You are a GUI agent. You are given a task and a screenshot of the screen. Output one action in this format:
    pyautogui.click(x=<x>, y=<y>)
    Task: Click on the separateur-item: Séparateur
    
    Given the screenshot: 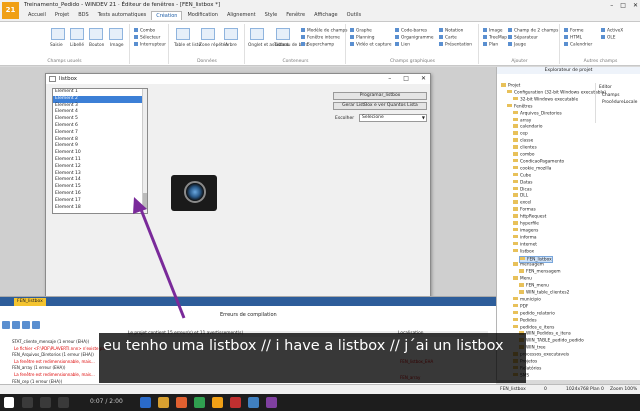 What is the action you would take?
    pyautogui.click(x=523, y=38)
    